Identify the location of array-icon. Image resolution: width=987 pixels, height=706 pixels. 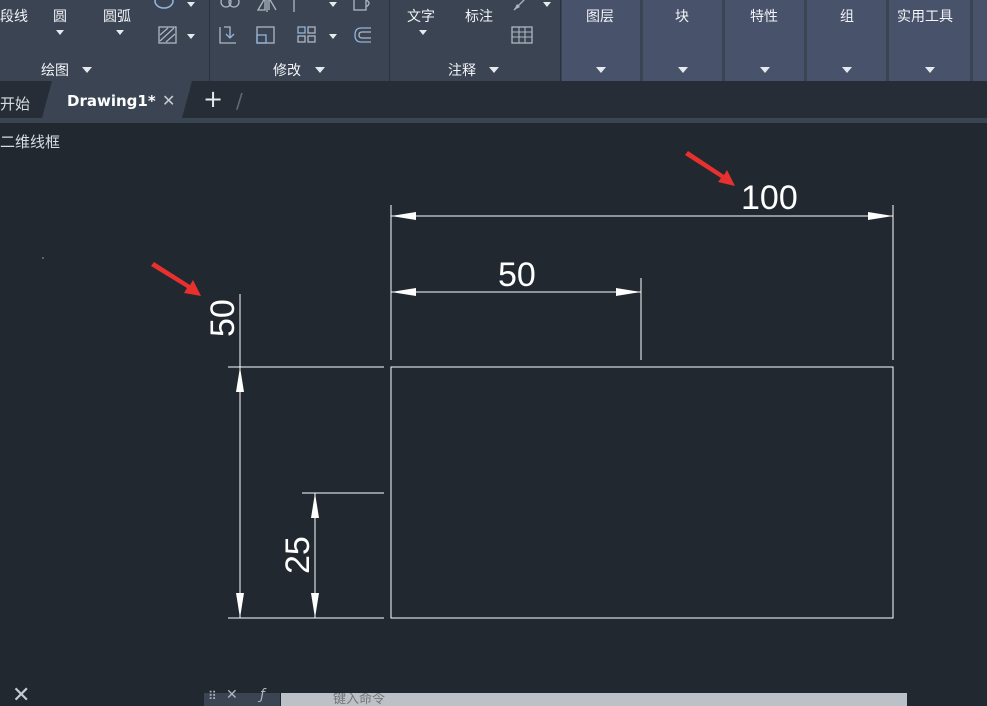
(307, 35).